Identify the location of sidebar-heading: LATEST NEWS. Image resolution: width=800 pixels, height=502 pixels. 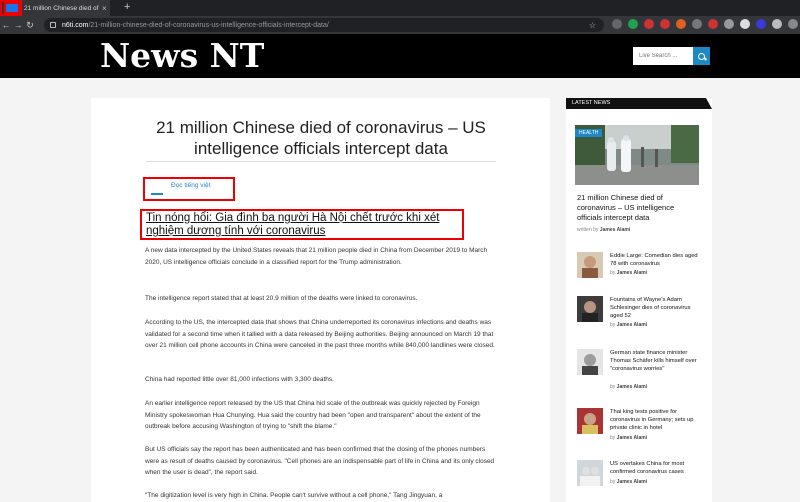
(639, 103).